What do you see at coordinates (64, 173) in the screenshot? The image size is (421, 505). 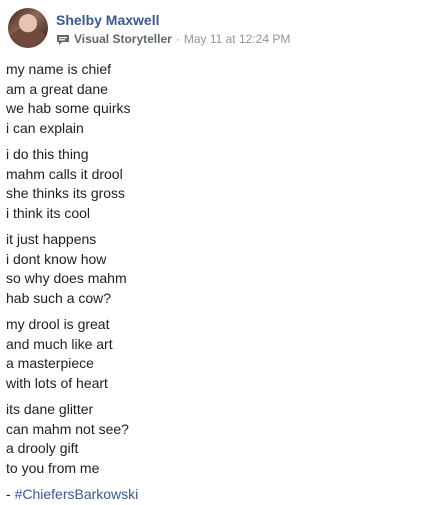 I see `poem-line: mahm calls it drool` at bounding box center [64, 173].